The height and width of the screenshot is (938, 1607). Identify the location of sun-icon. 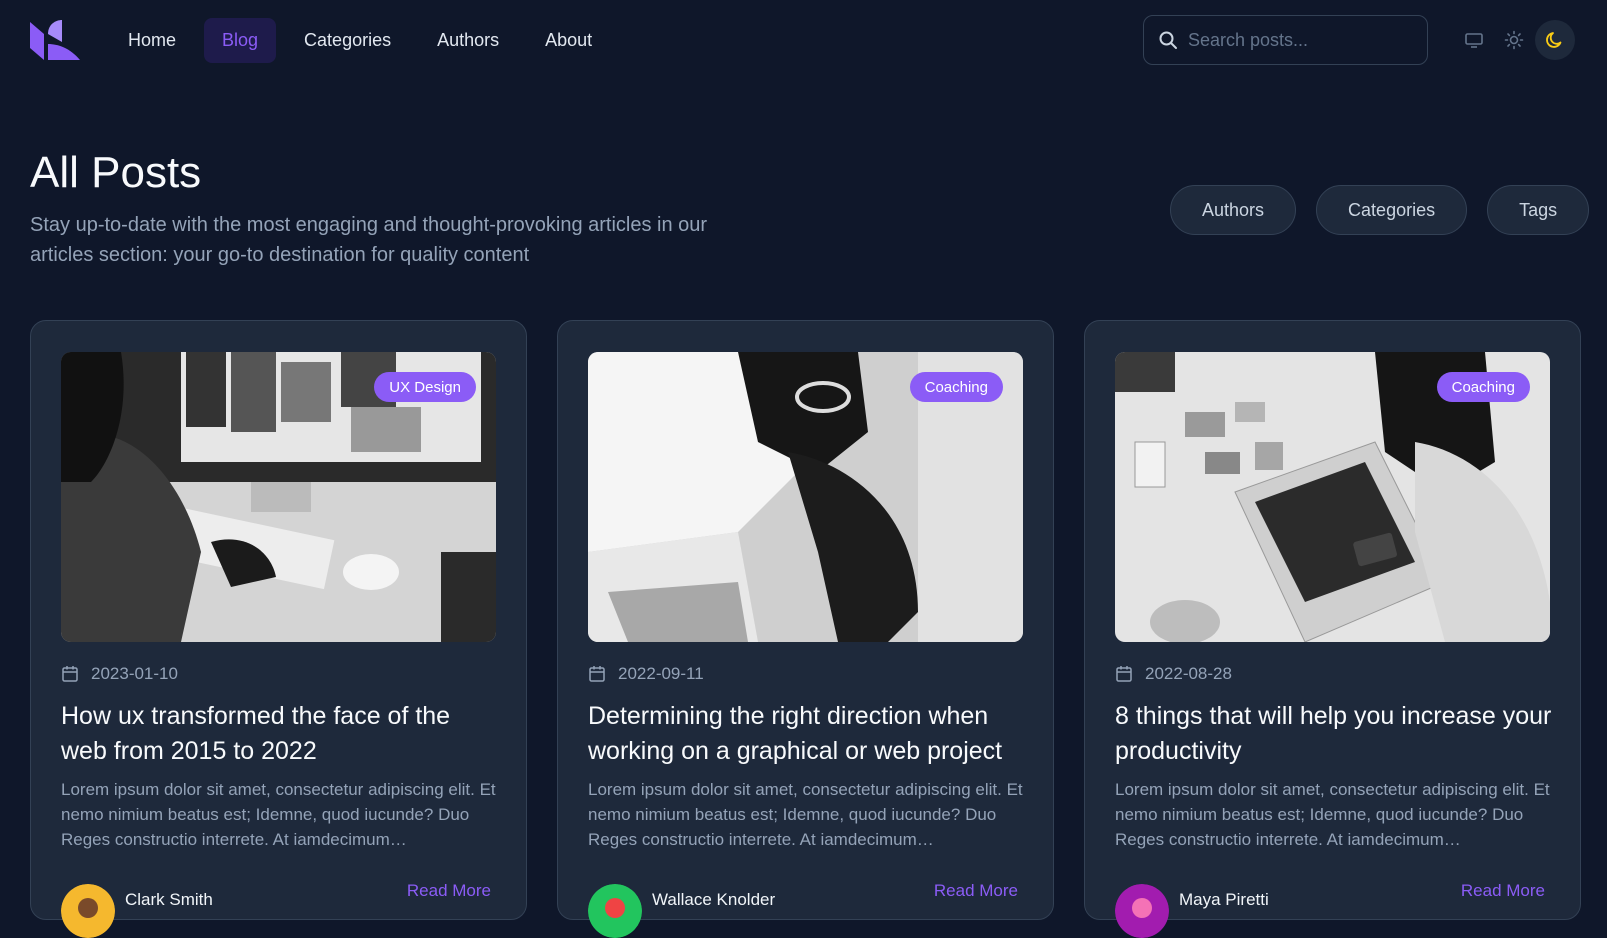
(1514, 40).